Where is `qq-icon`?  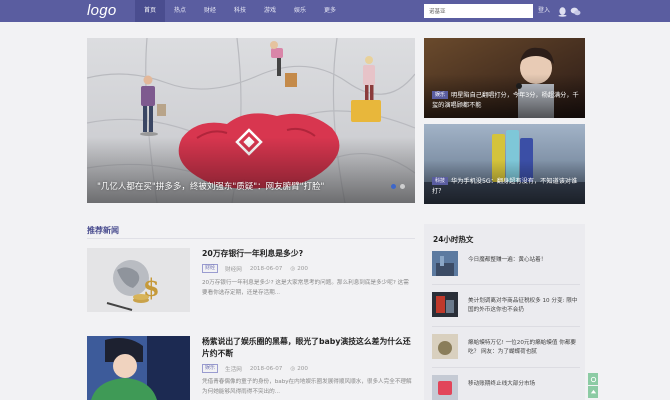
qq-icon is located at coordinates (562, 11).